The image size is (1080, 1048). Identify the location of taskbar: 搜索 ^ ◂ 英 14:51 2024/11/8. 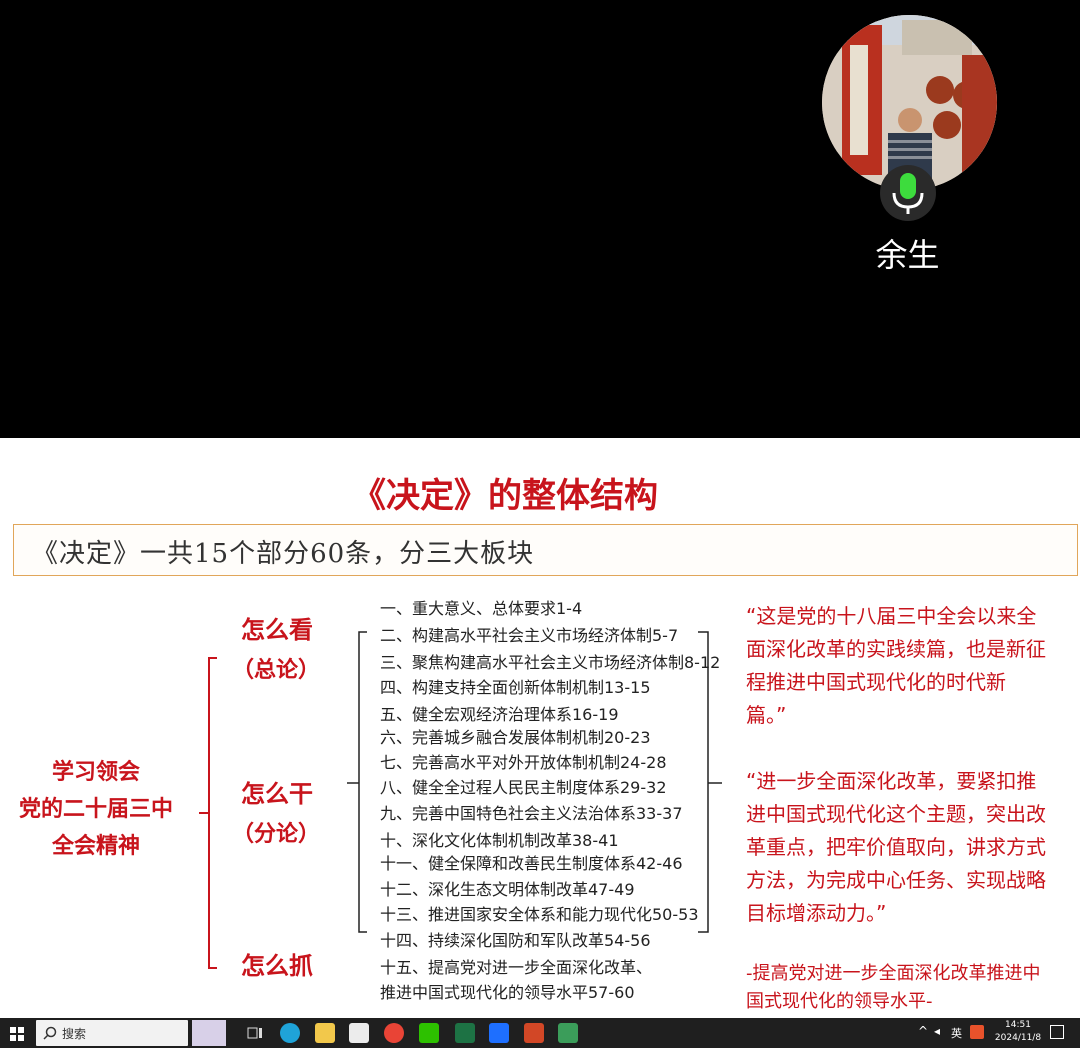
(540, 1033).